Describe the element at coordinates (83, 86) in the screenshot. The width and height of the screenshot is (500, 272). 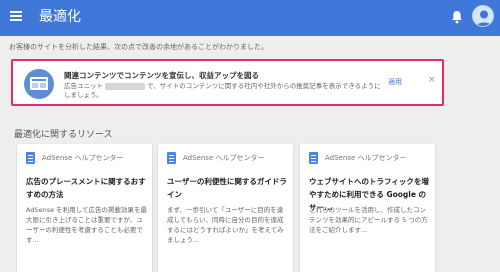
I see `opportunity-desc-before: 広告ユニット` at that location.